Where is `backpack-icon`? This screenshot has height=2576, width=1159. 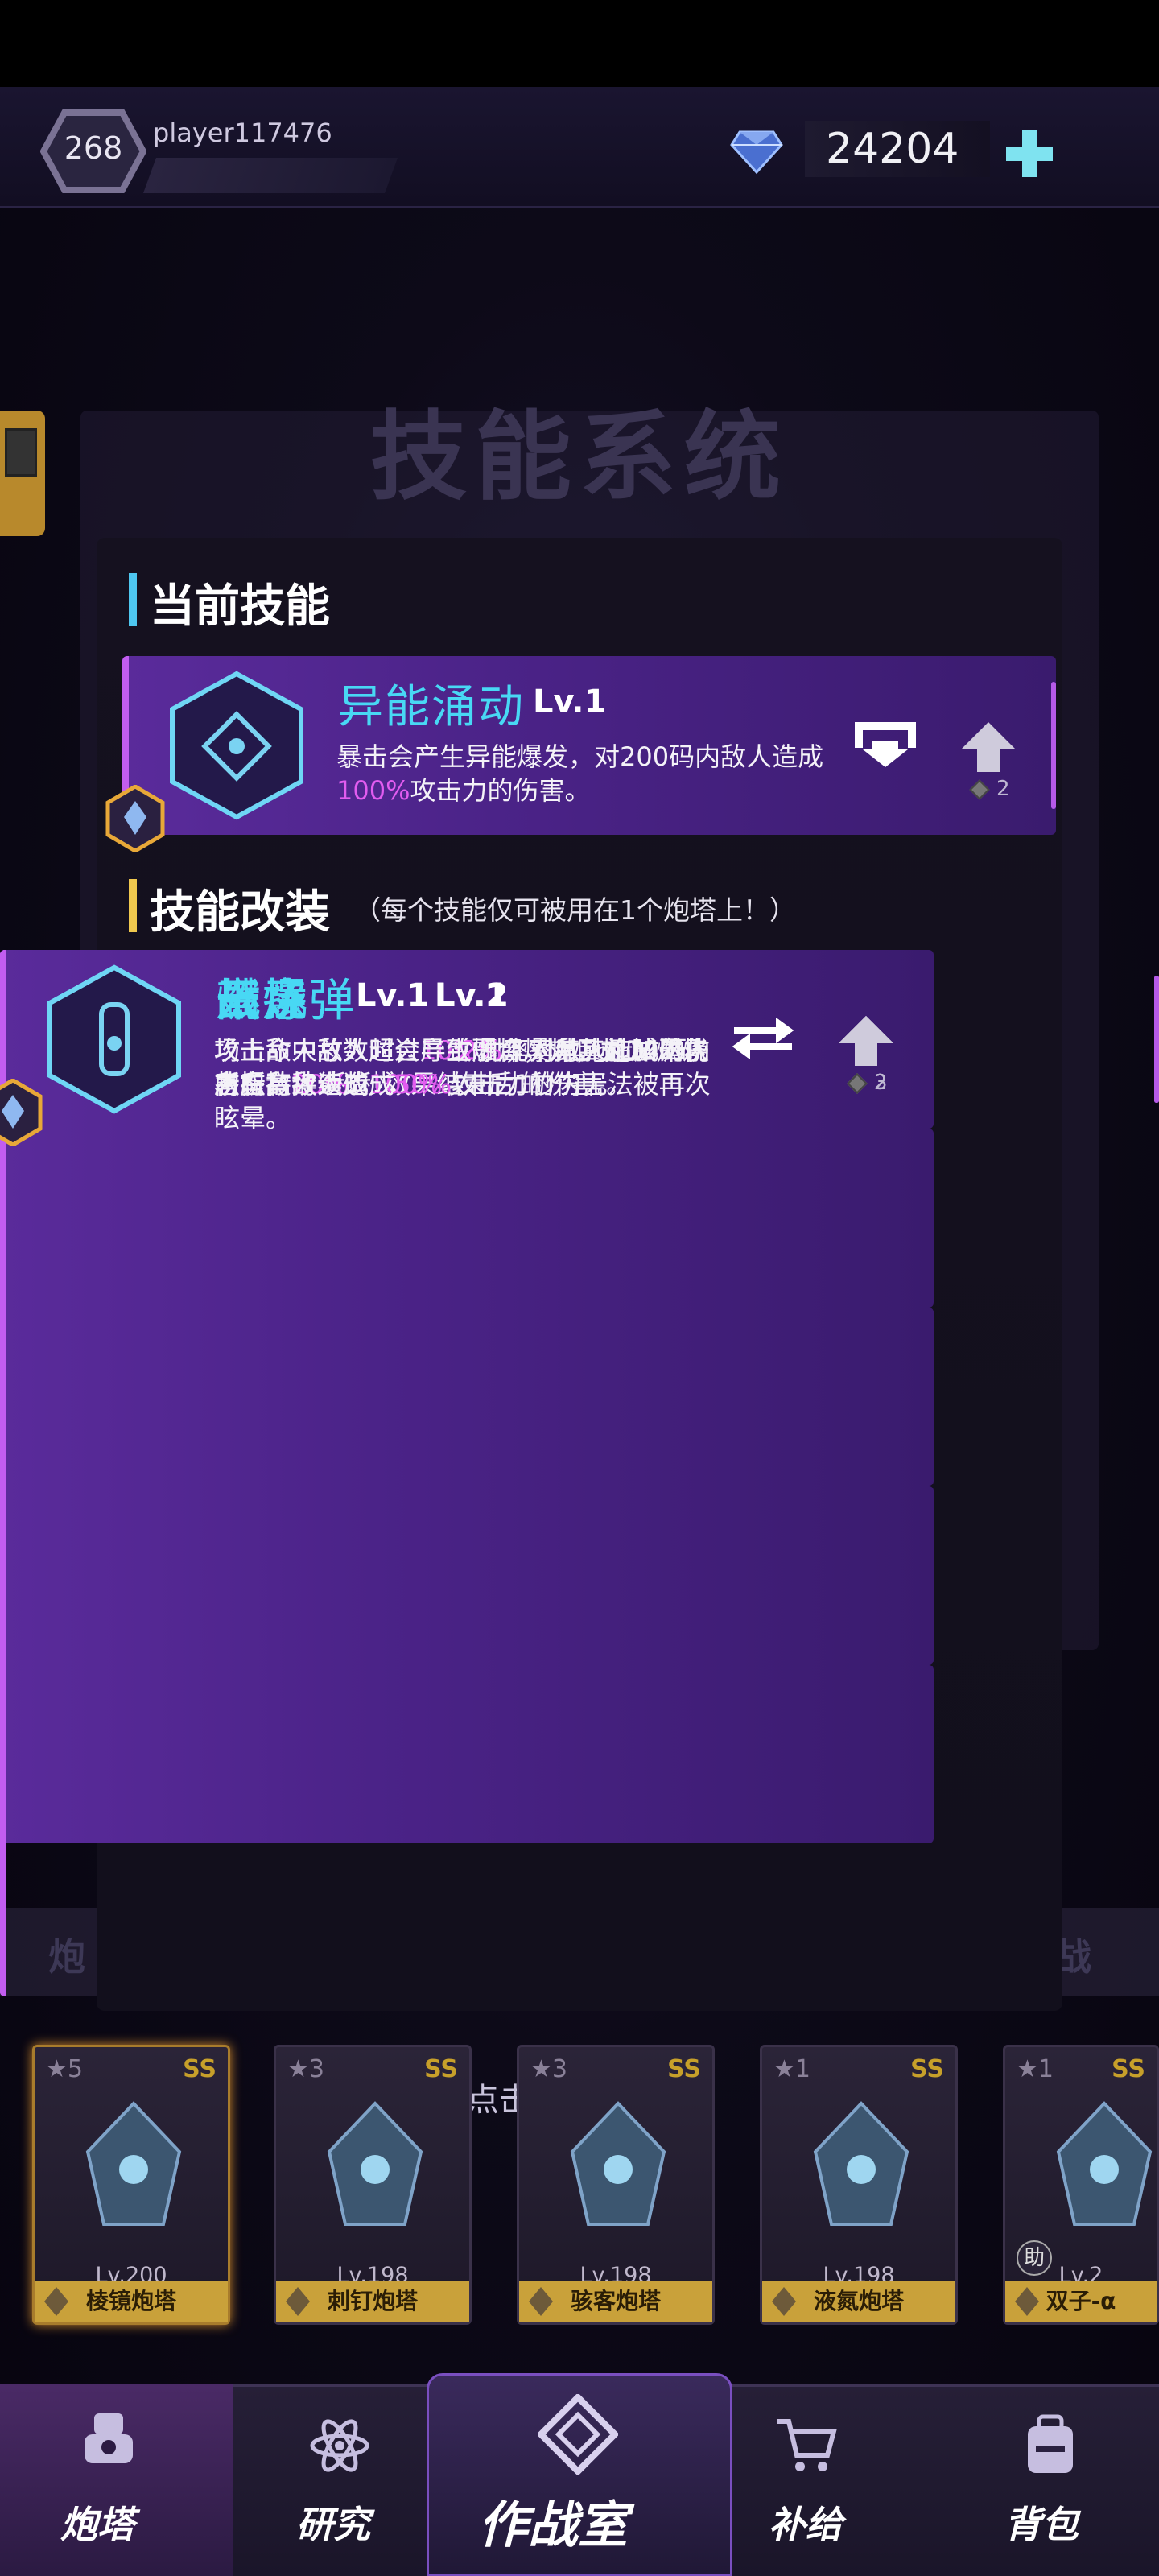 backpack-icon is located at coordinates (1050, 2447).